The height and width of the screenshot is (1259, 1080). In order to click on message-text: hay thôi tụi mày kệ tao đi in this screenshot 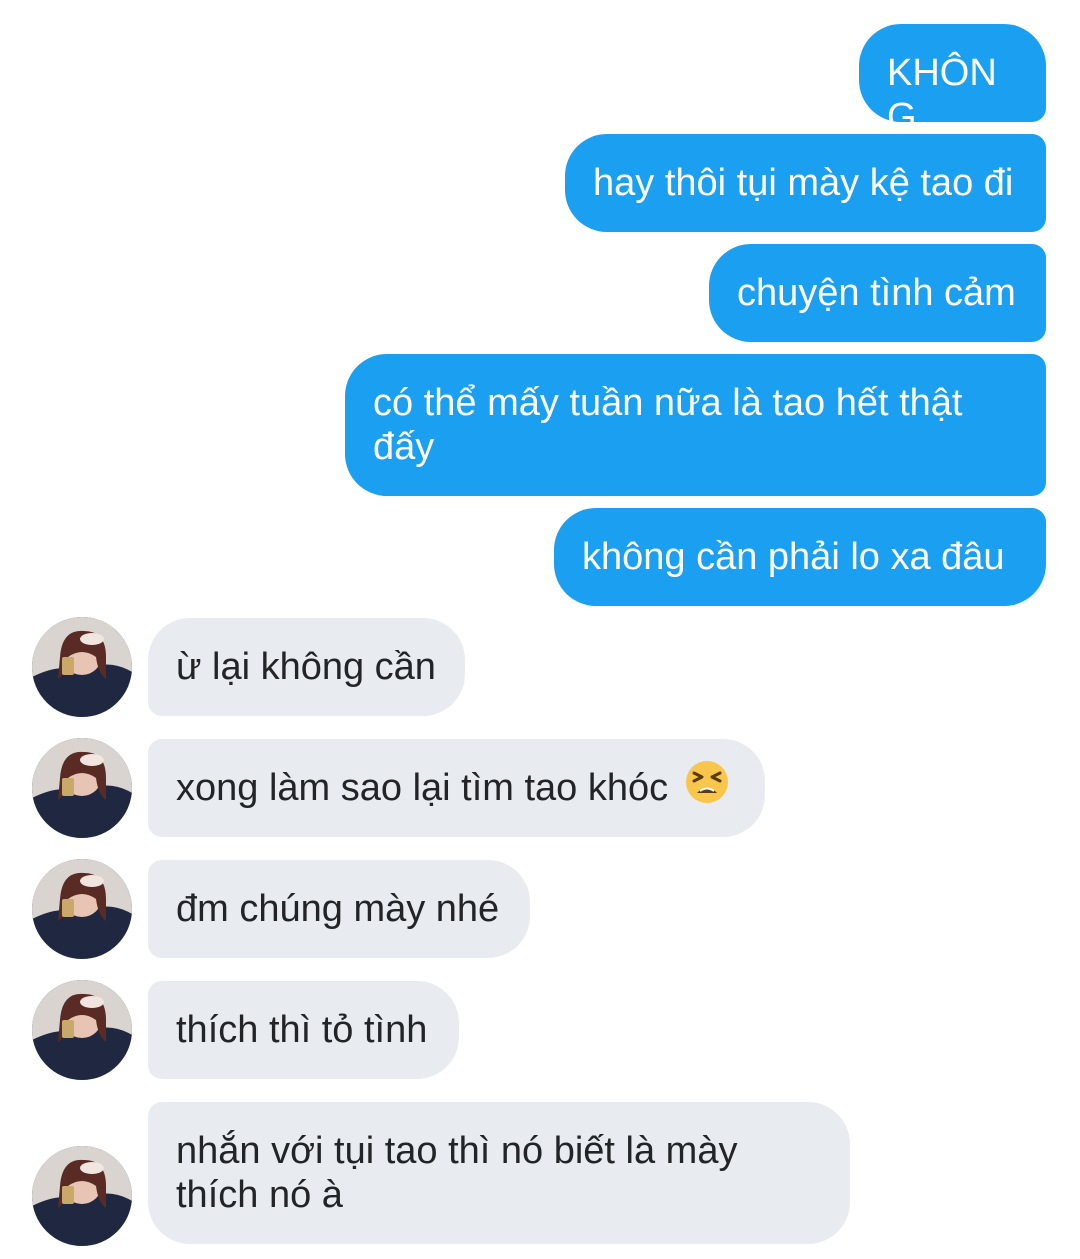, I will do `click(803, 183)`.